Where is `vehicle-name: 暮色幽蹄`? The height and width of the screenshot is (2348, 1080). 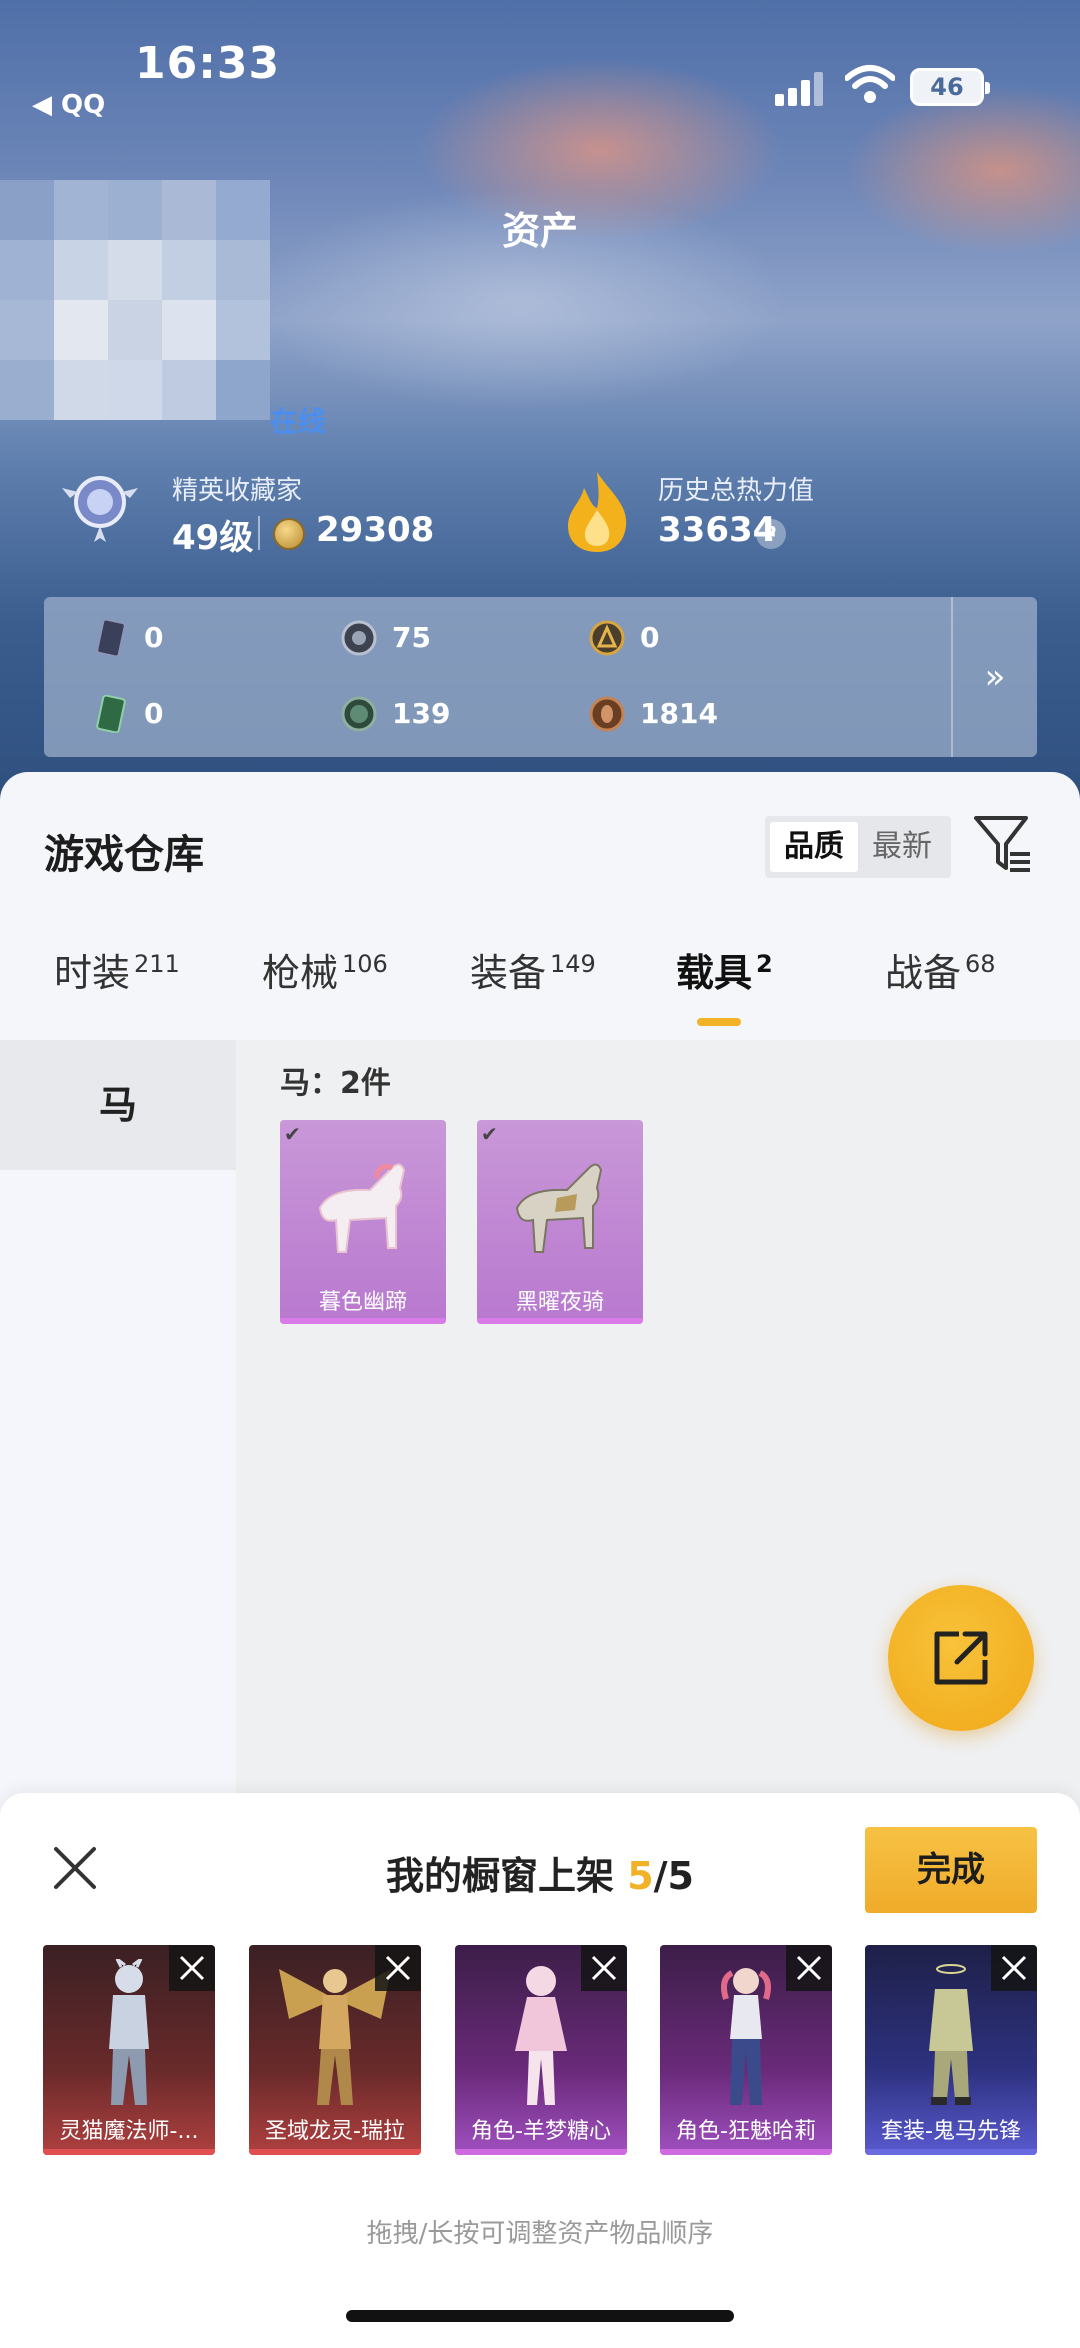
vehicle-name: 暮色幽蹄 is located at coordinates (362, 1302).